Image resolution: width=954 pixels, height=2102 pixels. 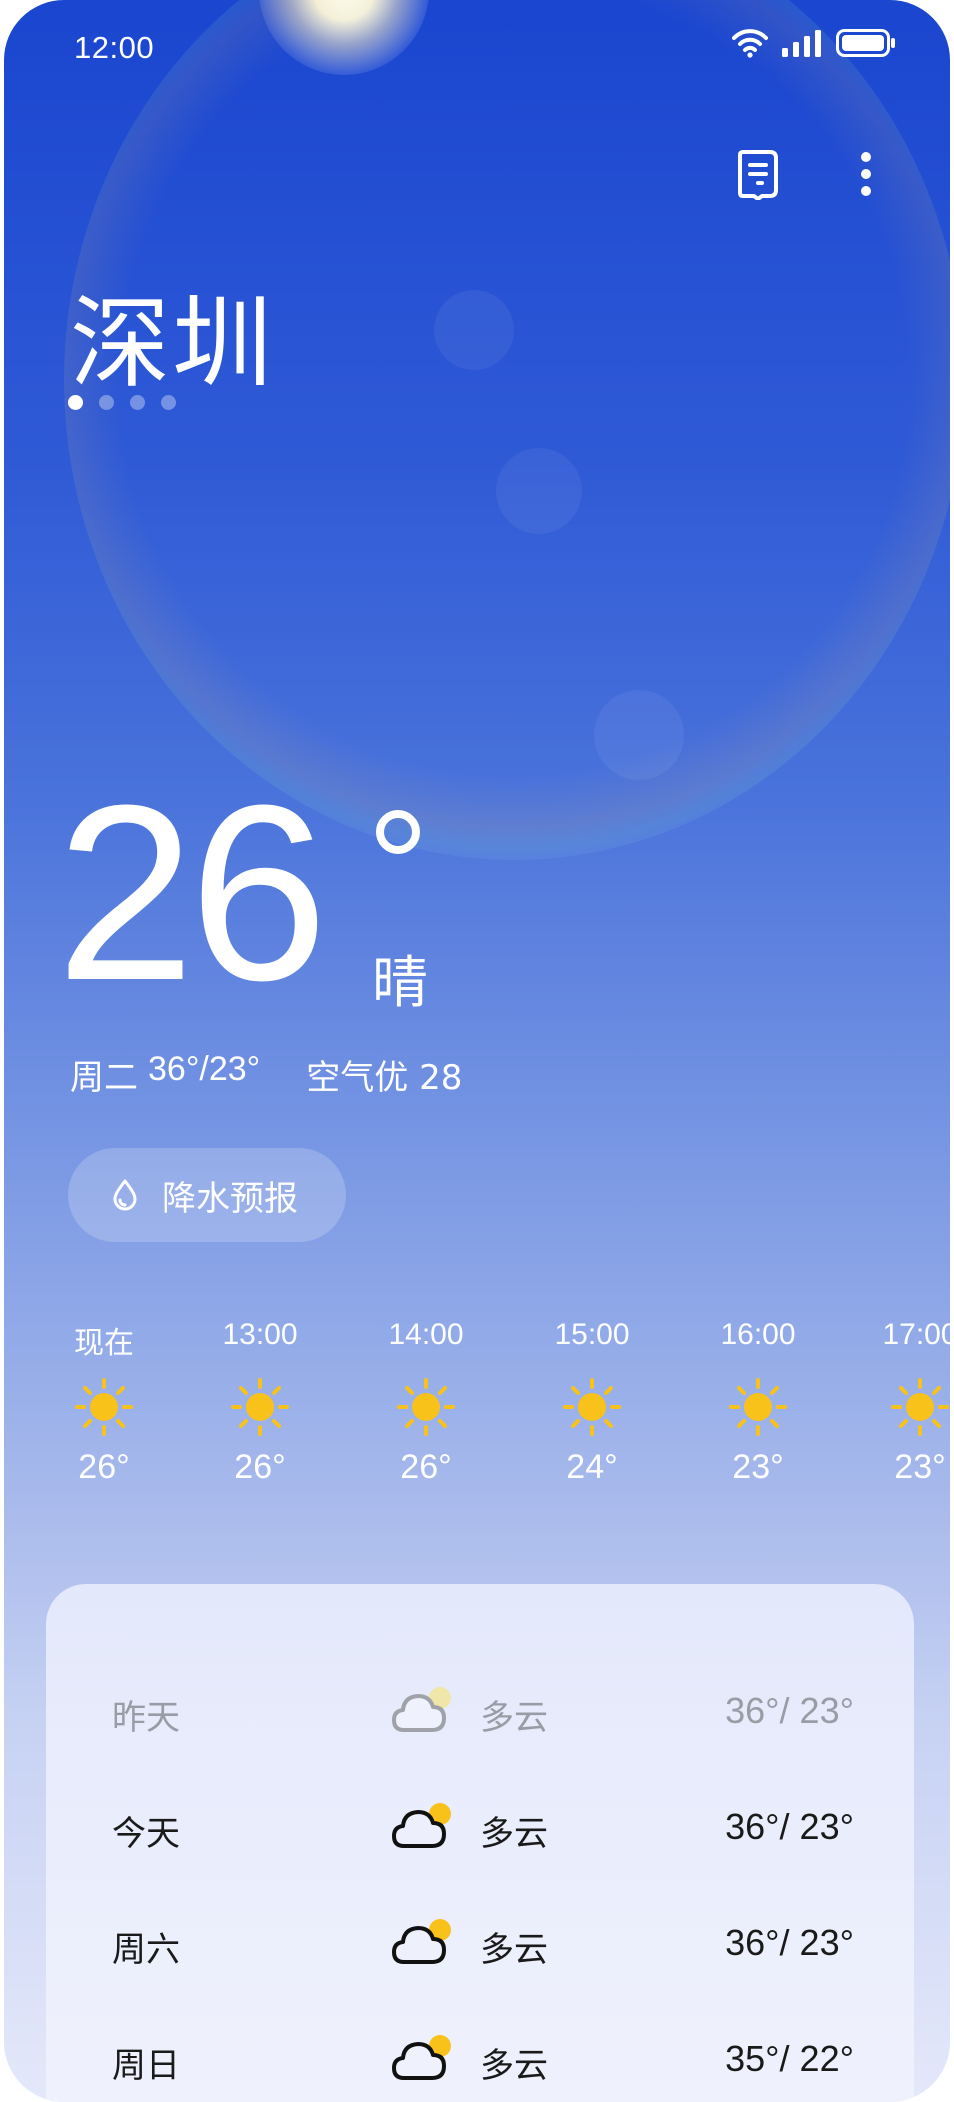 I want to click on daily-row-today: 今天 多云 36°/ 23°, so click(x=480, y=1826).